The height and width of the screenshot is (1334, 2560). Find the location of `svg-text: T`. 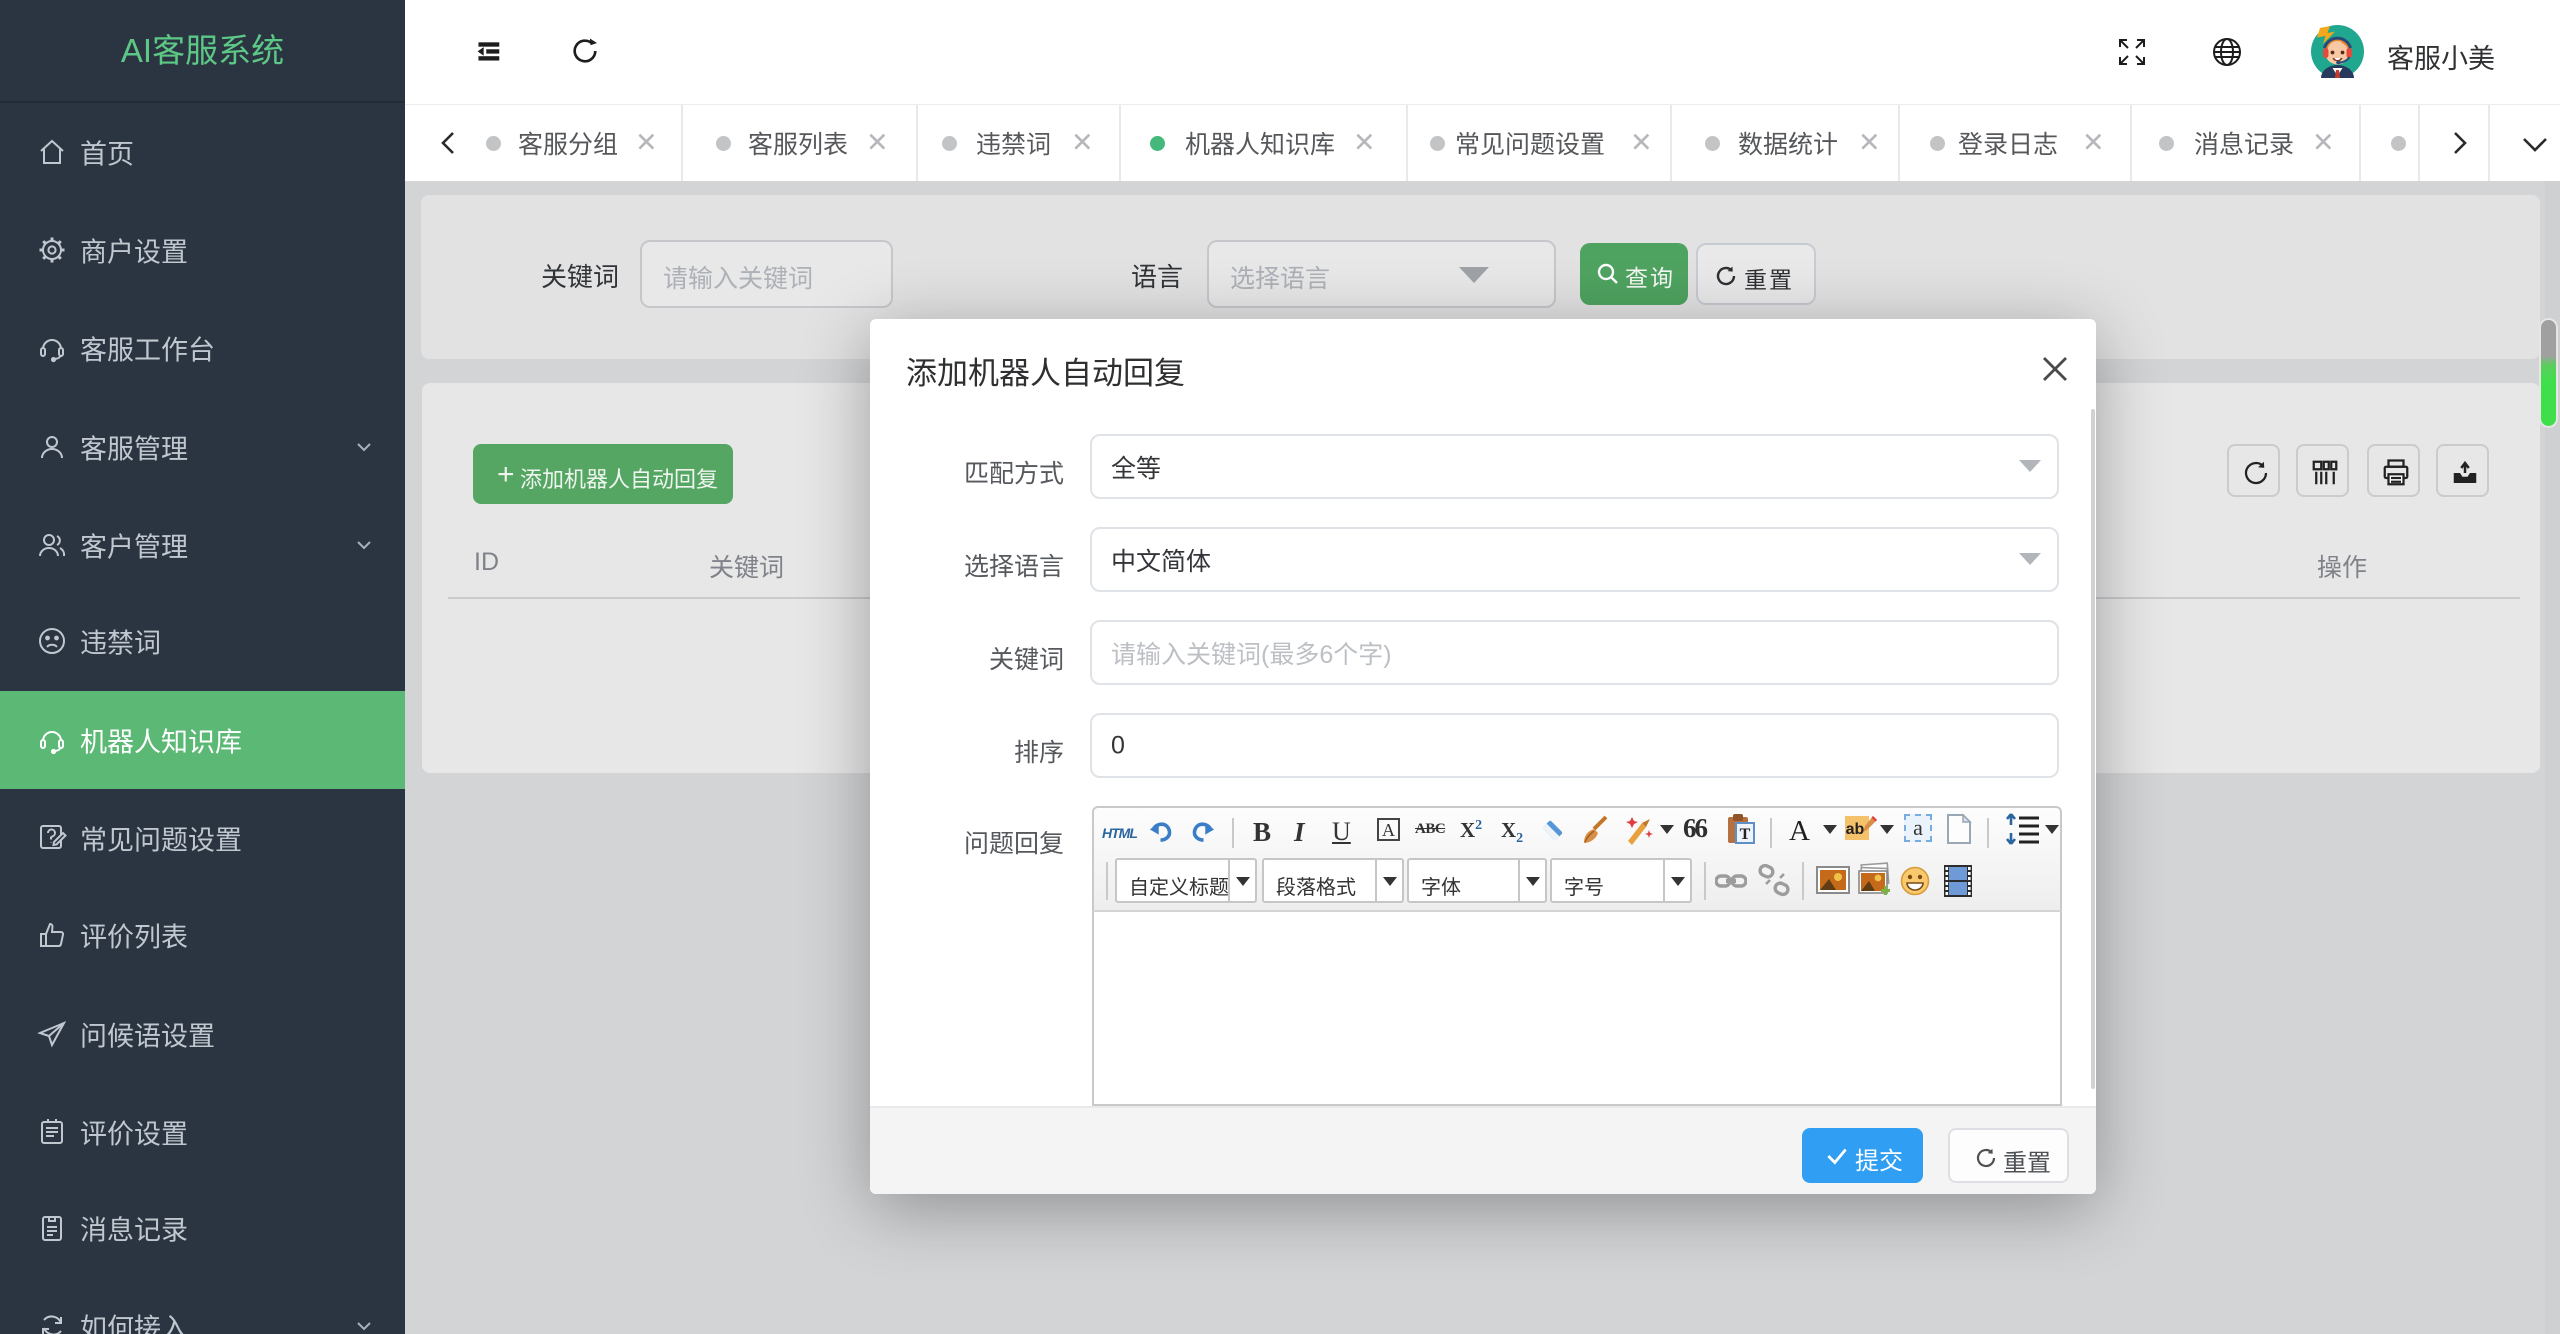

svg-text: T is located at coordinates (1745, 834).